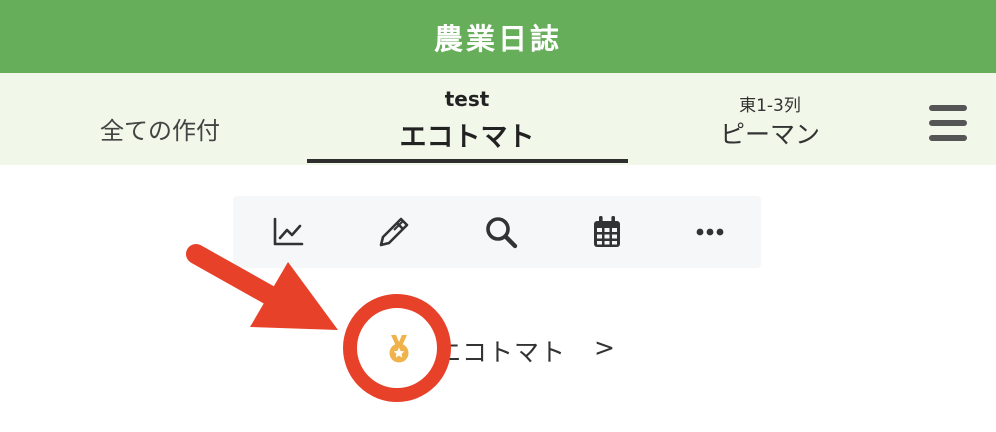 Image resolution: width=996 pixels, height=432 pixels. What do you see at coordinates (607, 232) in the screenshot?
I see `calendar-icon` at bounding box center [607, 232].